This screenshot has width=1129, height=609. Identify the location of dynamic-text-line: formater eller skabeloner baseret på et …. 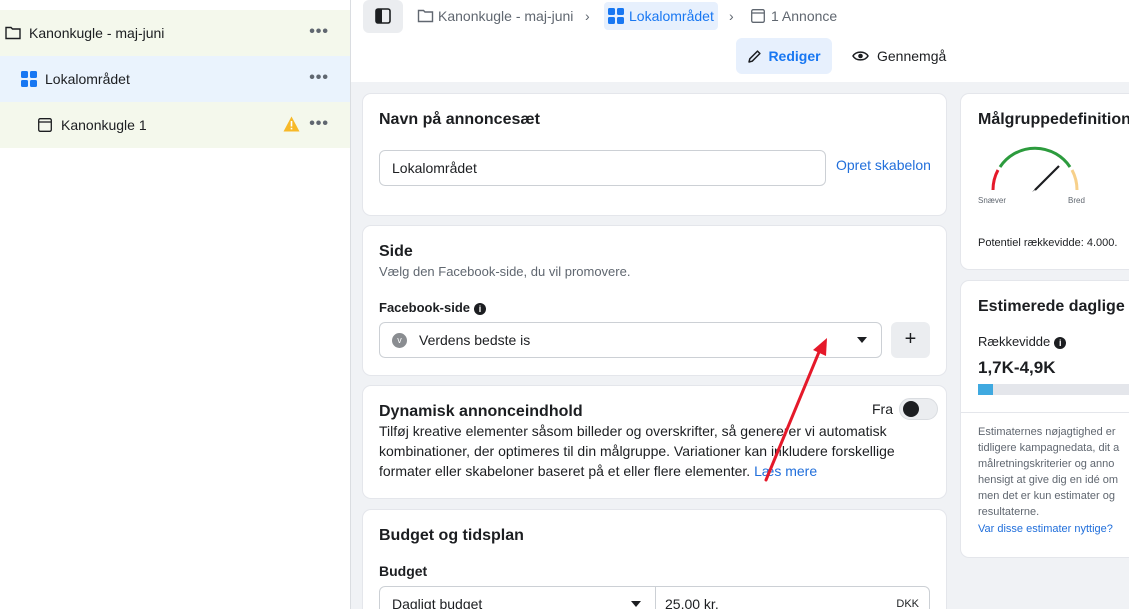
(598, 471).